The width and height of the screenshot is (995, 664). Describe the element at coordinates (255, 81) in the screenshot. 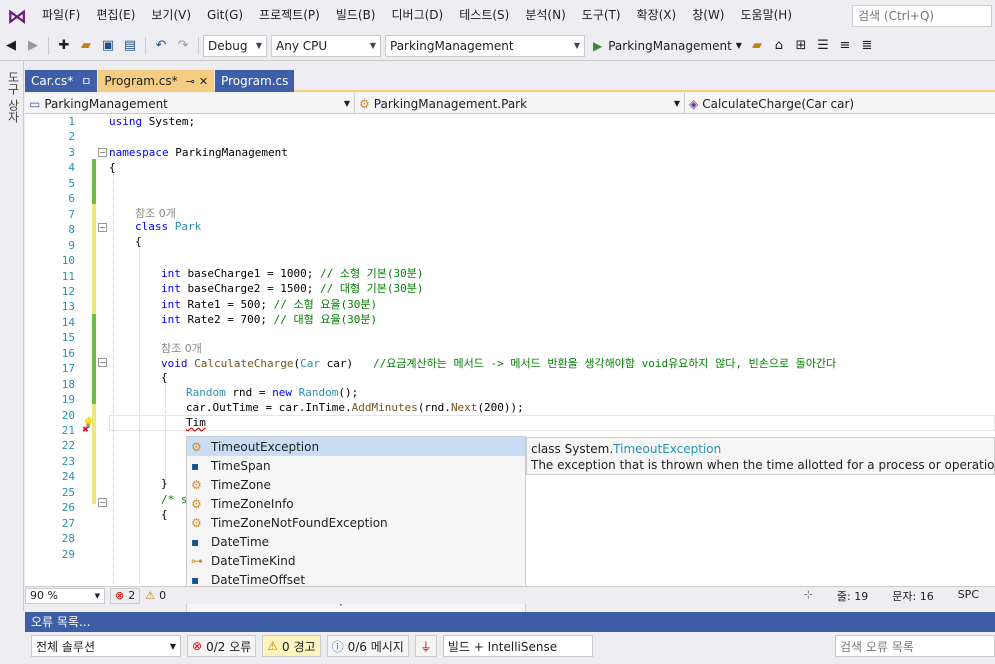

I see `tab-program-cs: Program.cs` at that location.